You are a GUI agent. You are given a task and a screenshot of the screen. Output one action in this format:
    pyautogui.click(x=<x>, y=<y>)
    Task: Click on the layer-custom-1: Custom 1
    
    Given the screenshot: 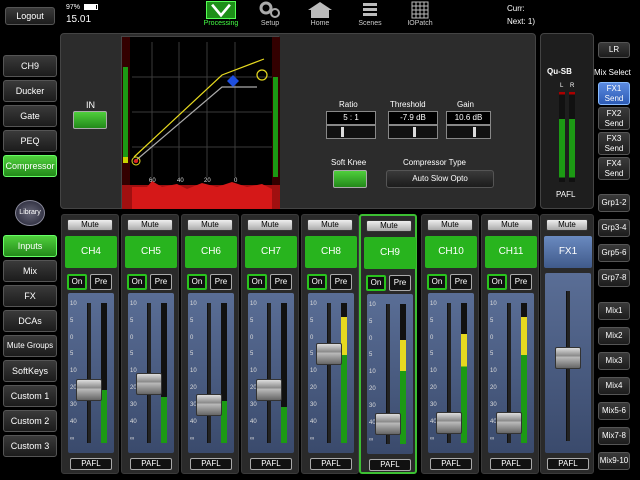 What is the action you would take?
    pyautogui.click(x=30, y=396)
    